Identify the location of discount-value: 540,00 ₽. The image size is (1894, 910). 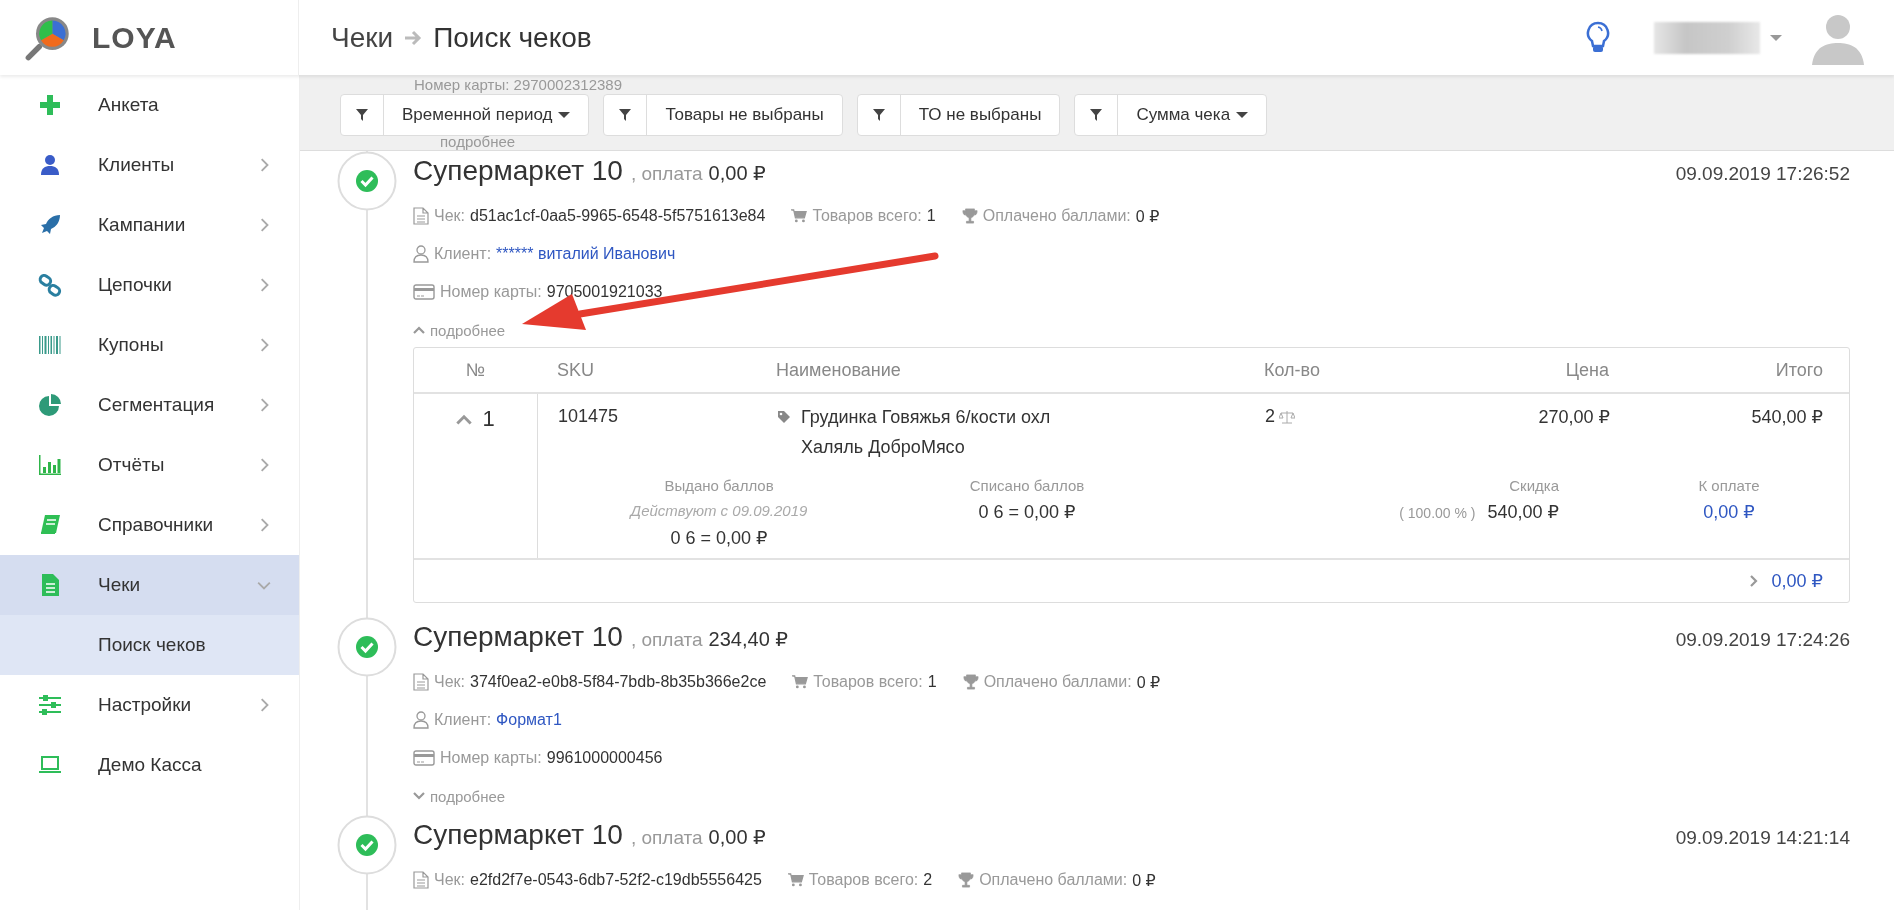
(1523, 512).